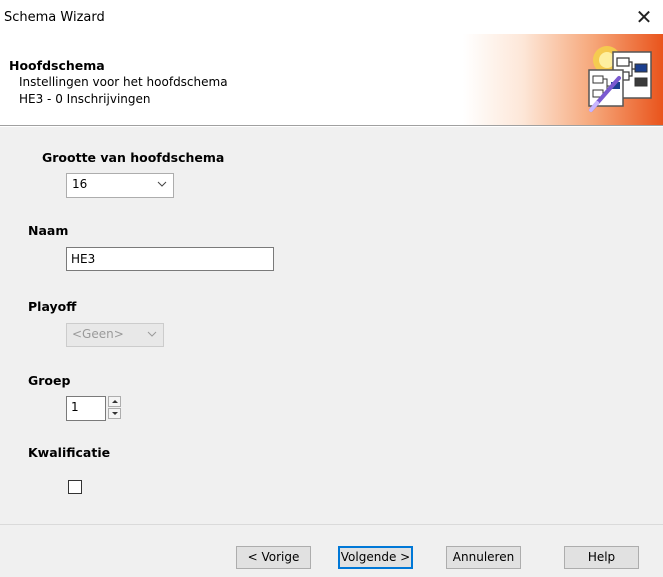  I want to click on size-value: 16, so click(80, 184).